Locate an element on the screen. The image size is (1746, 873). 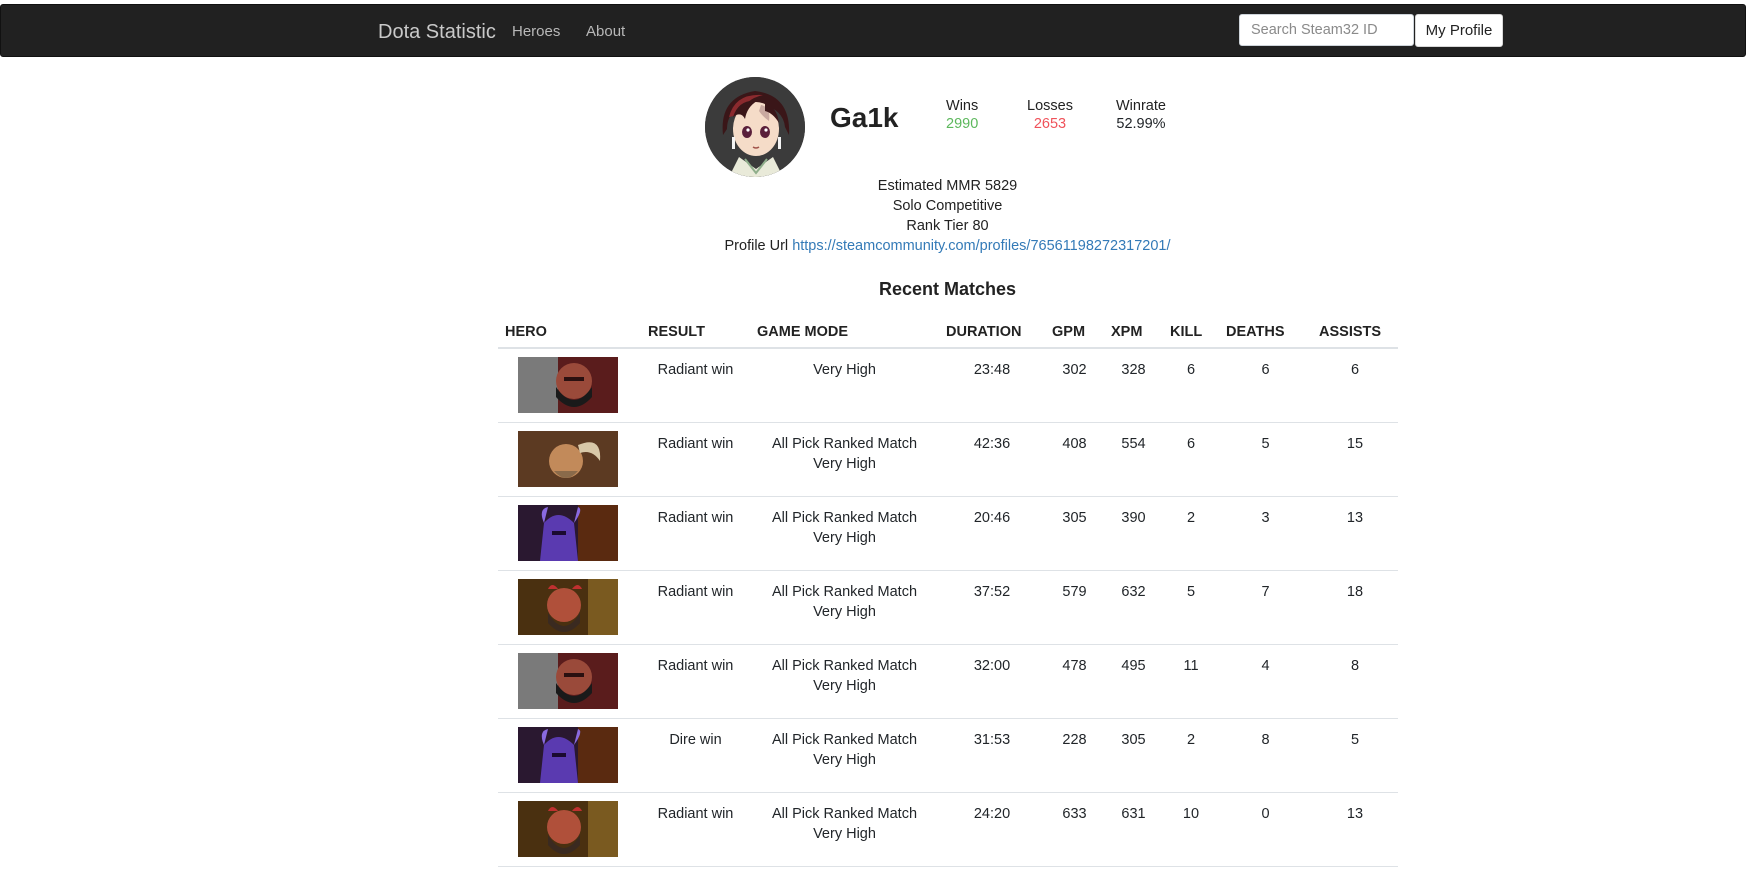
my-profile-button: My Profile is located at coordinates (1459, 30).